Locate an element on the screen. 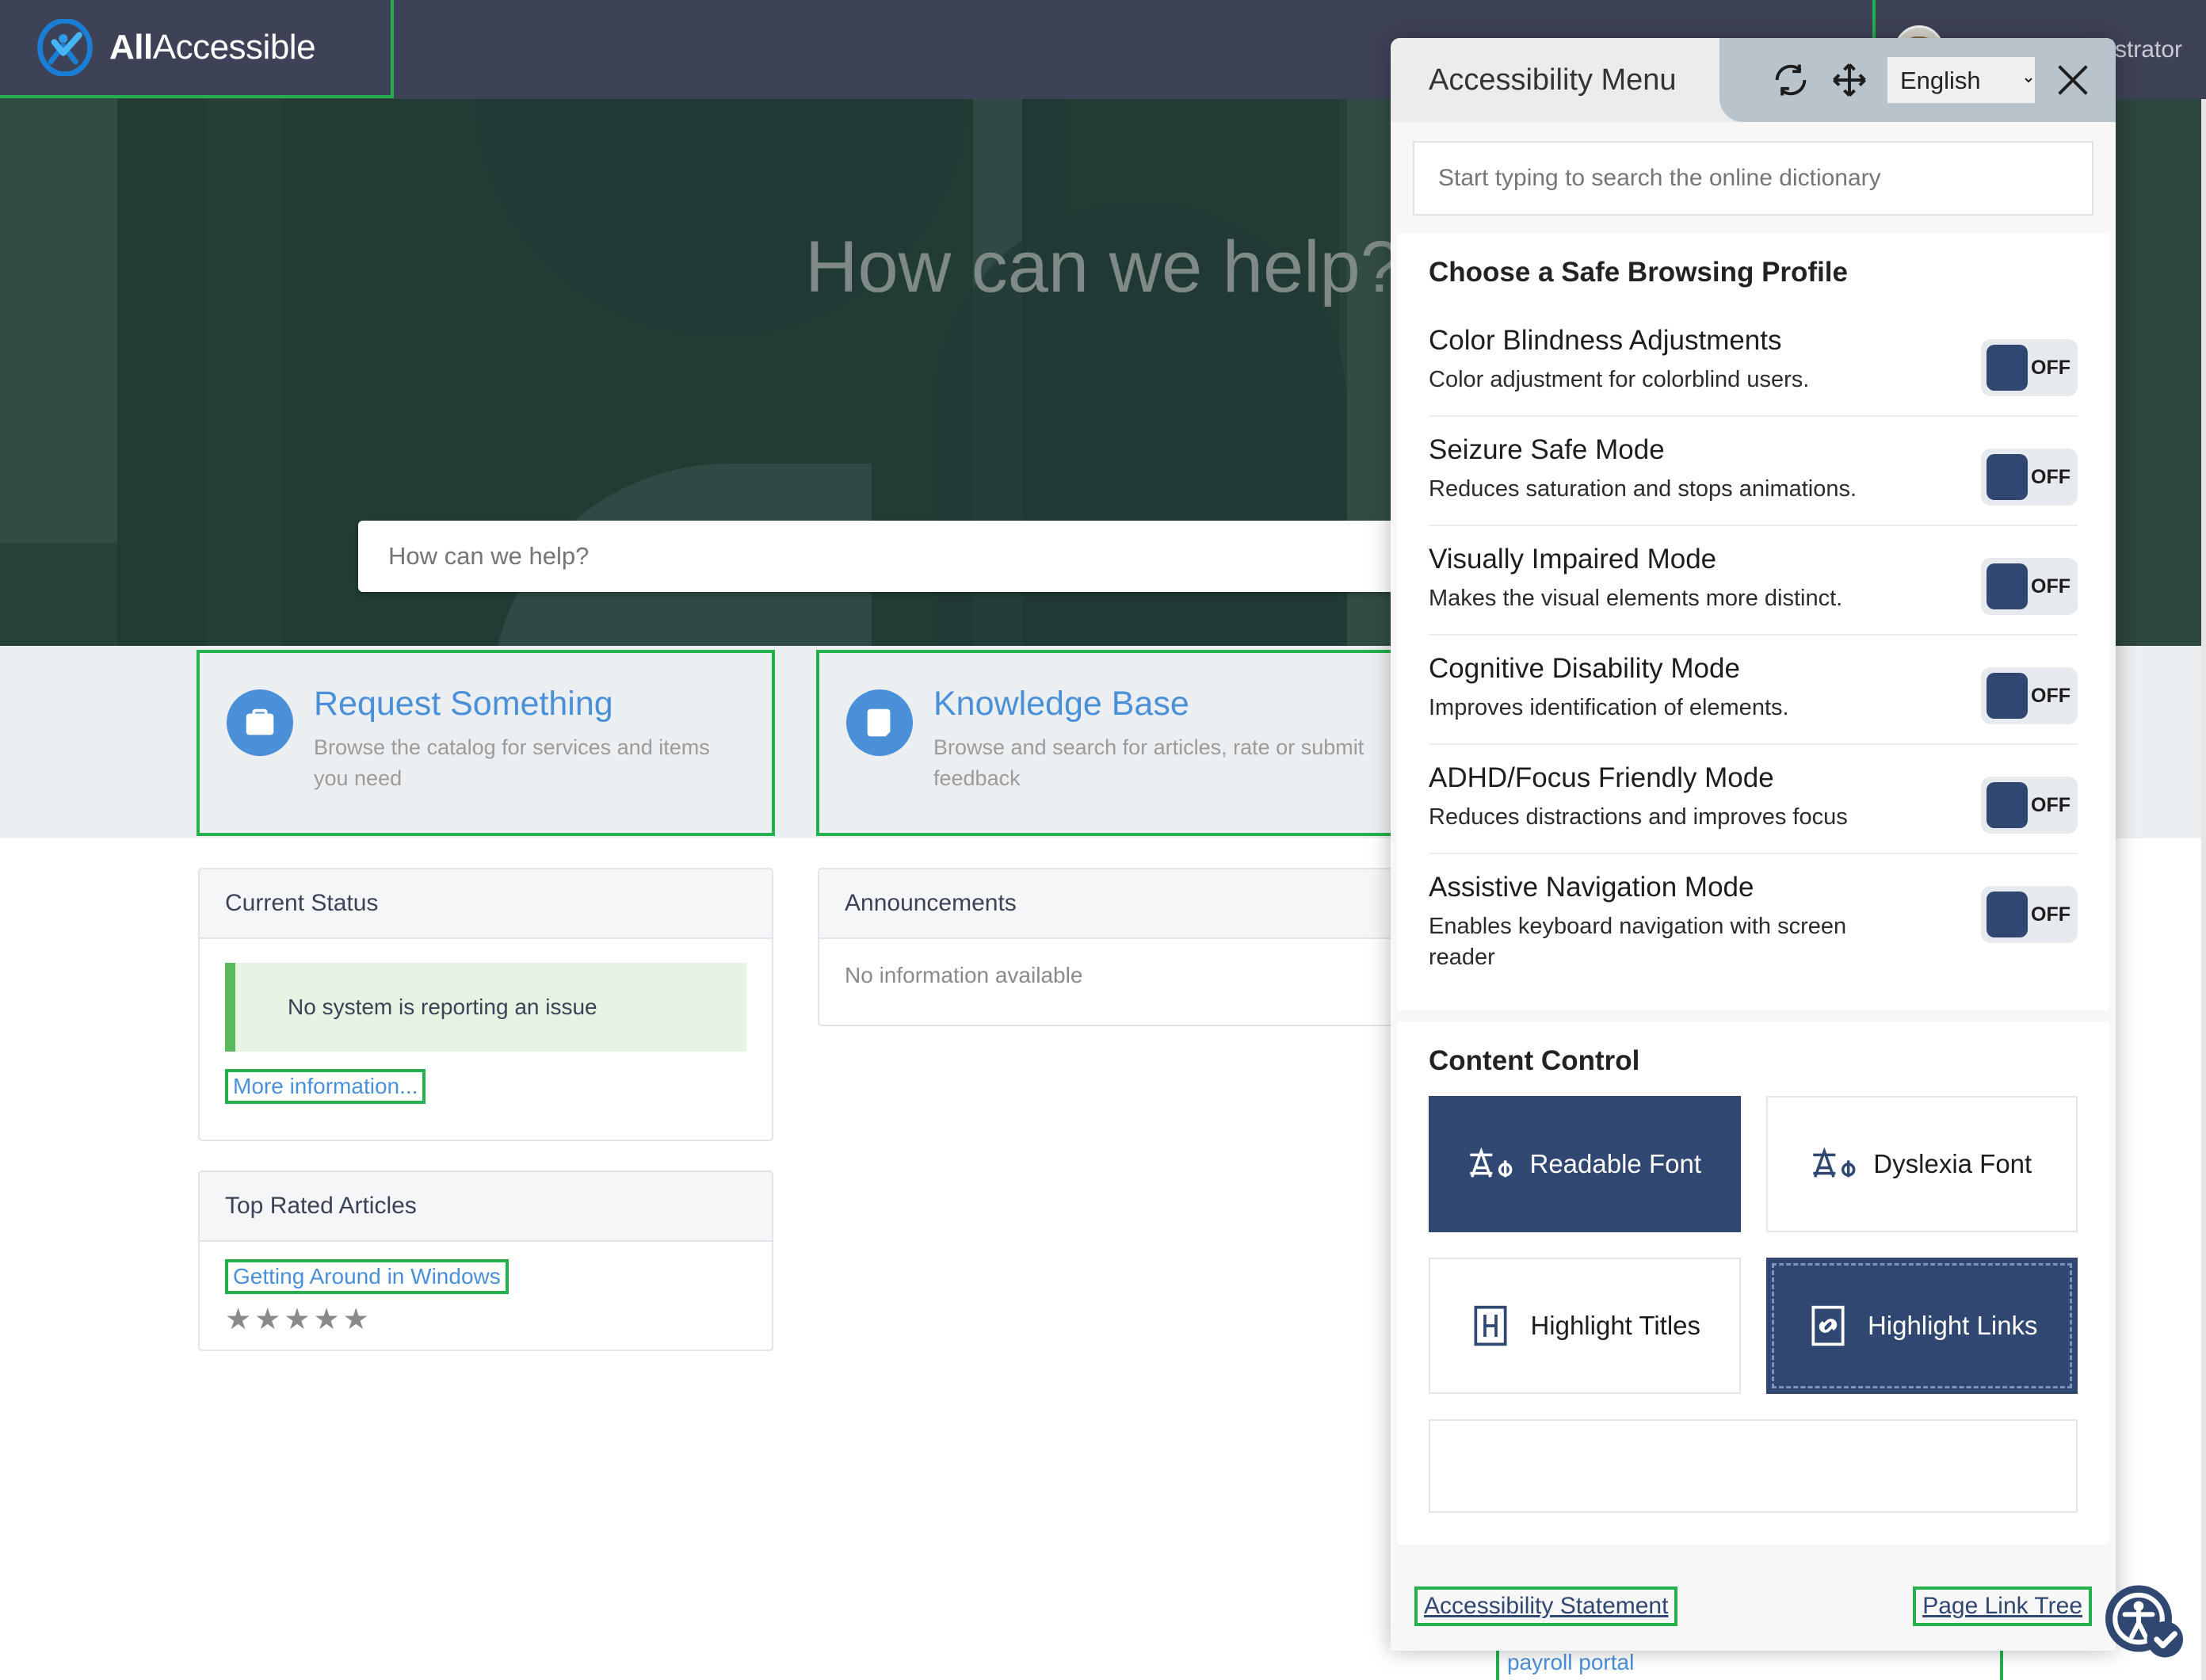  page-scrollbar is located at coordinates (2203, 890).